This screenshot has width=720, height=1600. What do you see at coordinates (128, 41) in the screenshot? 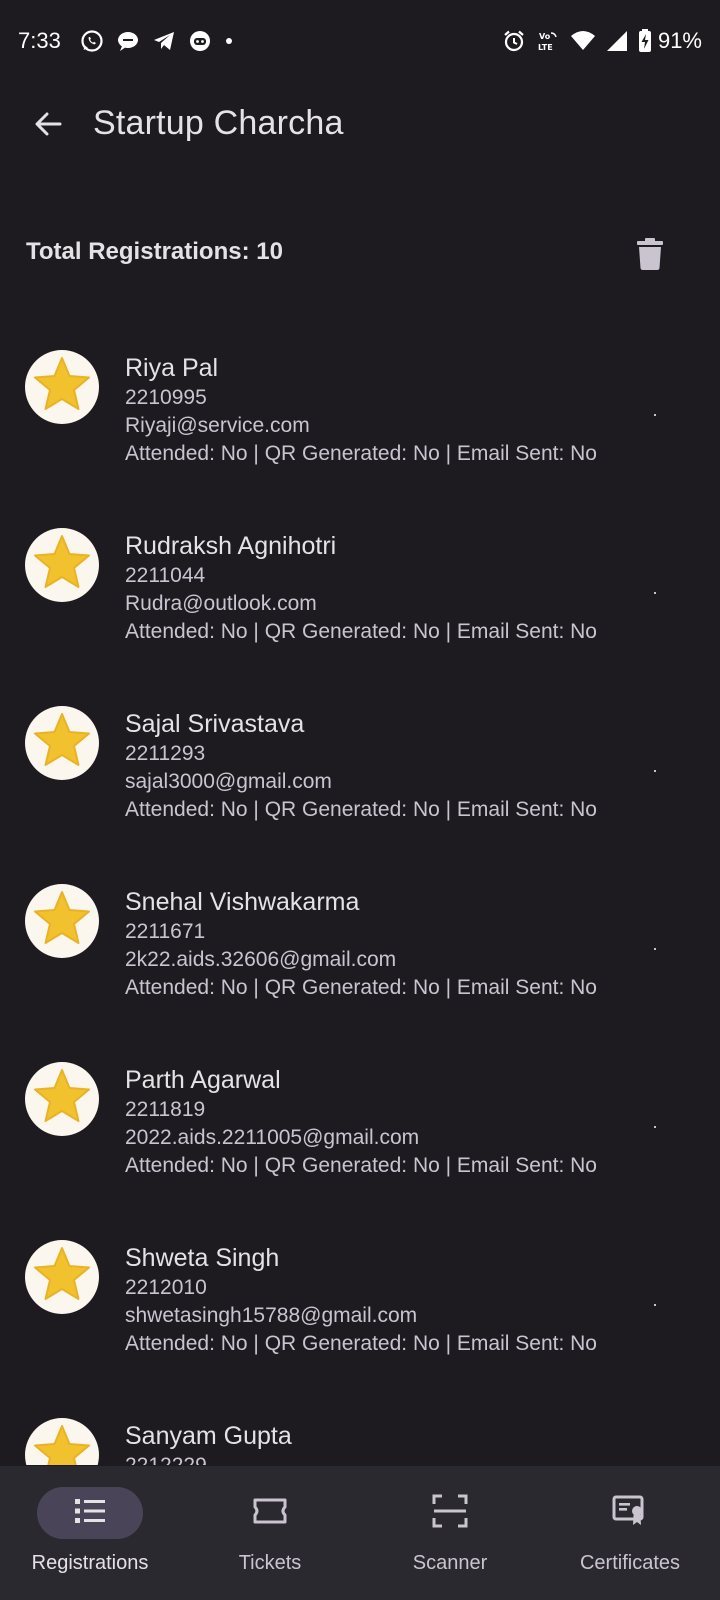
I see `messages-icon` at bounding box center [128, 41].